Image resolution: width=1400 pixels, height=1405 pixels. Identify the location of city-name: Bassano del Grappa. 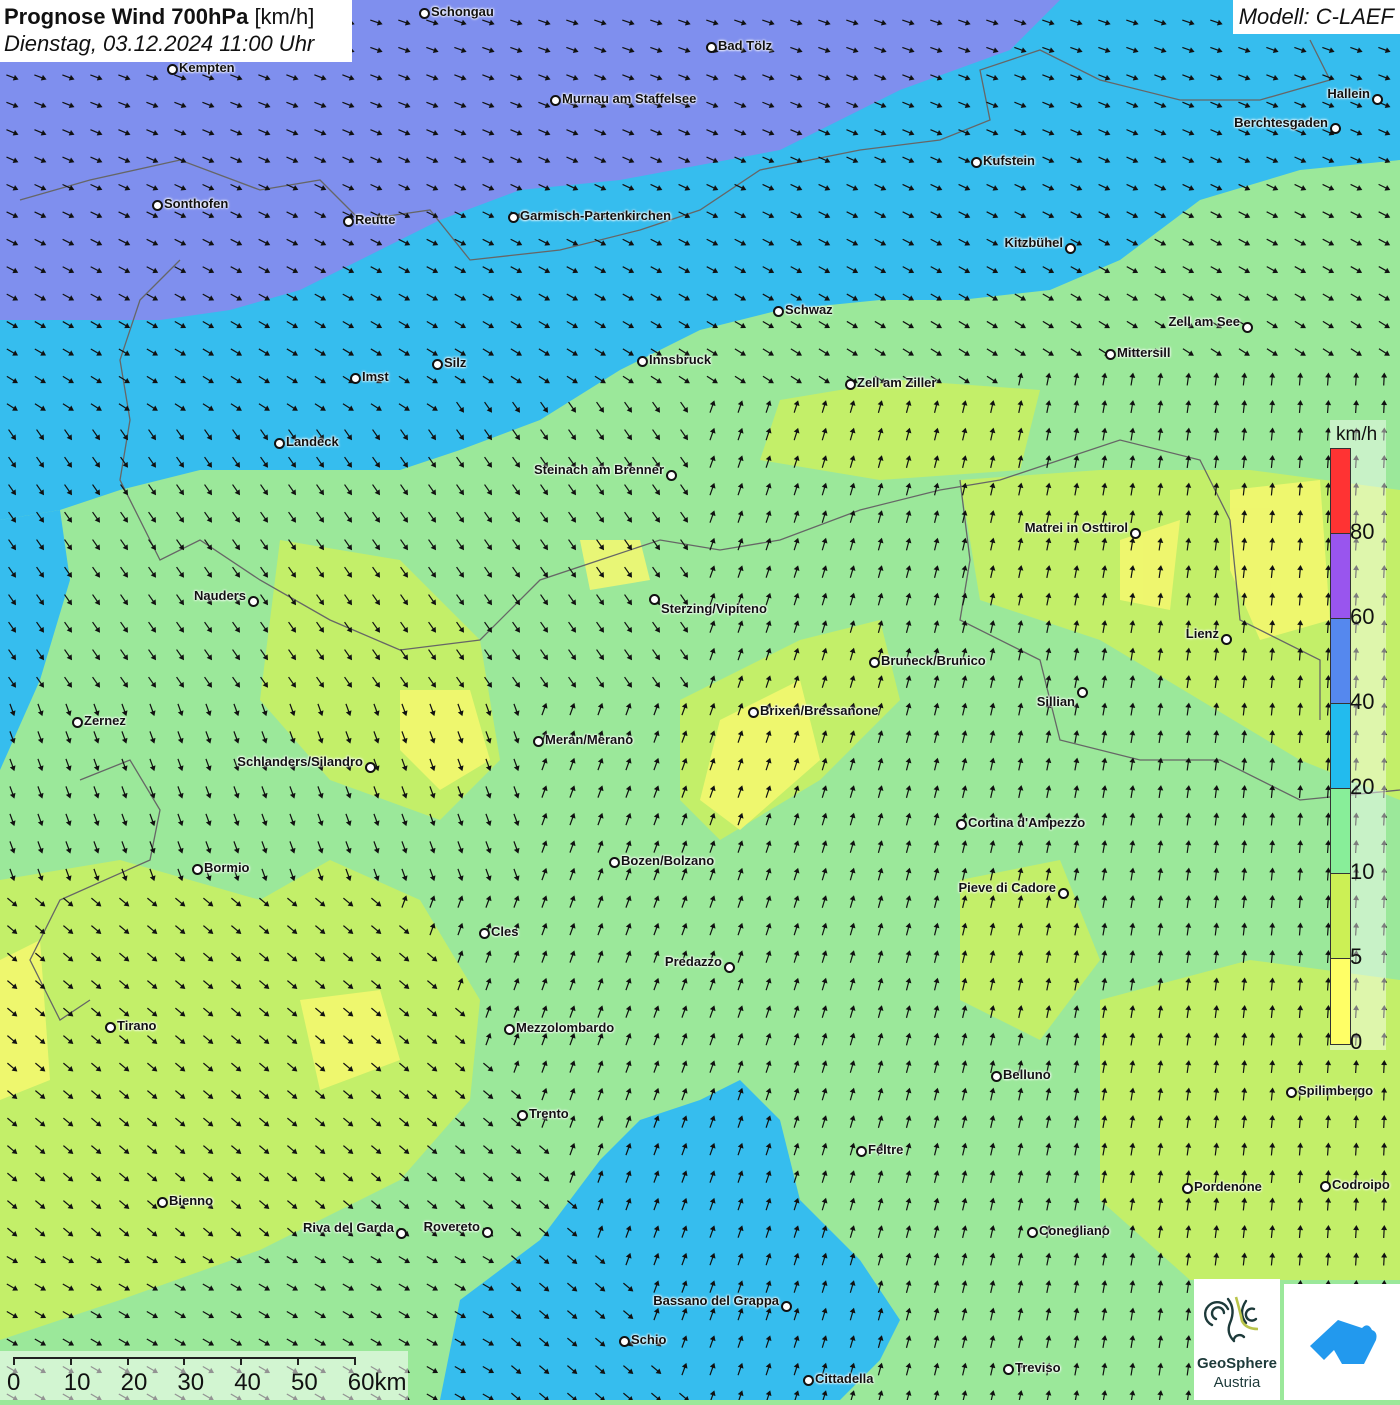
(716, 1300).